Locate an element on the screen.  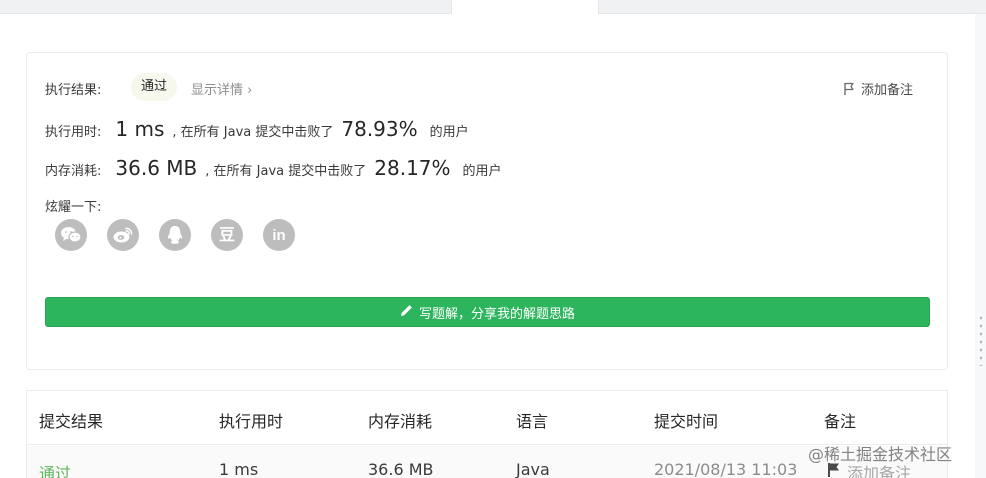
write-solution-button: 写题解，分享我的解题思路 is located at coordinates (487, 312).